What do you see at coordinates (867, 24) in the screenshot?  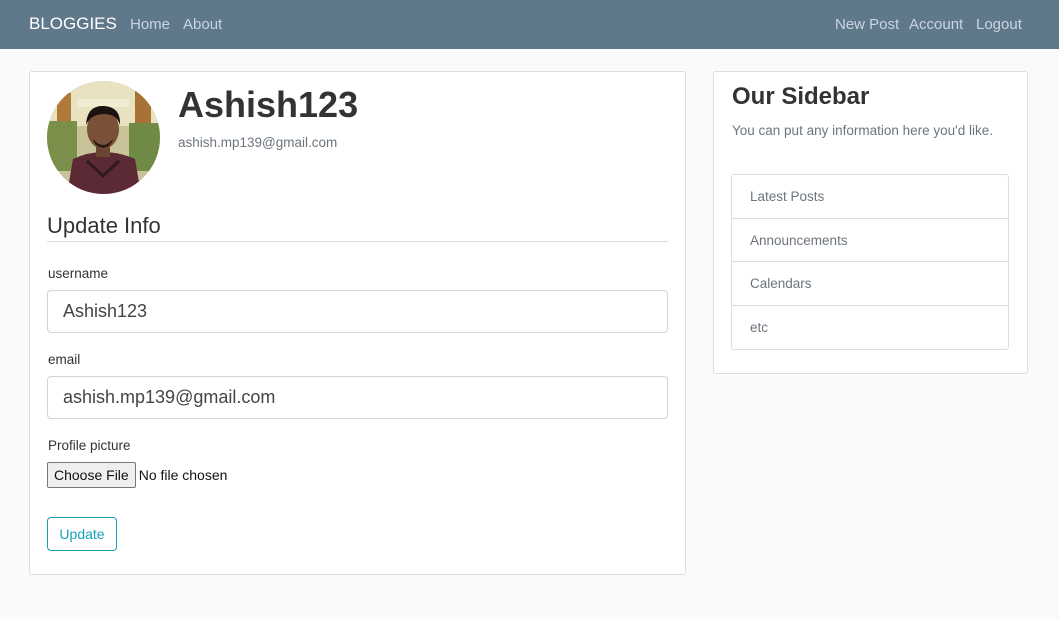 I see `nav-new-post-link: New Post` at bounding box center [867, 24].